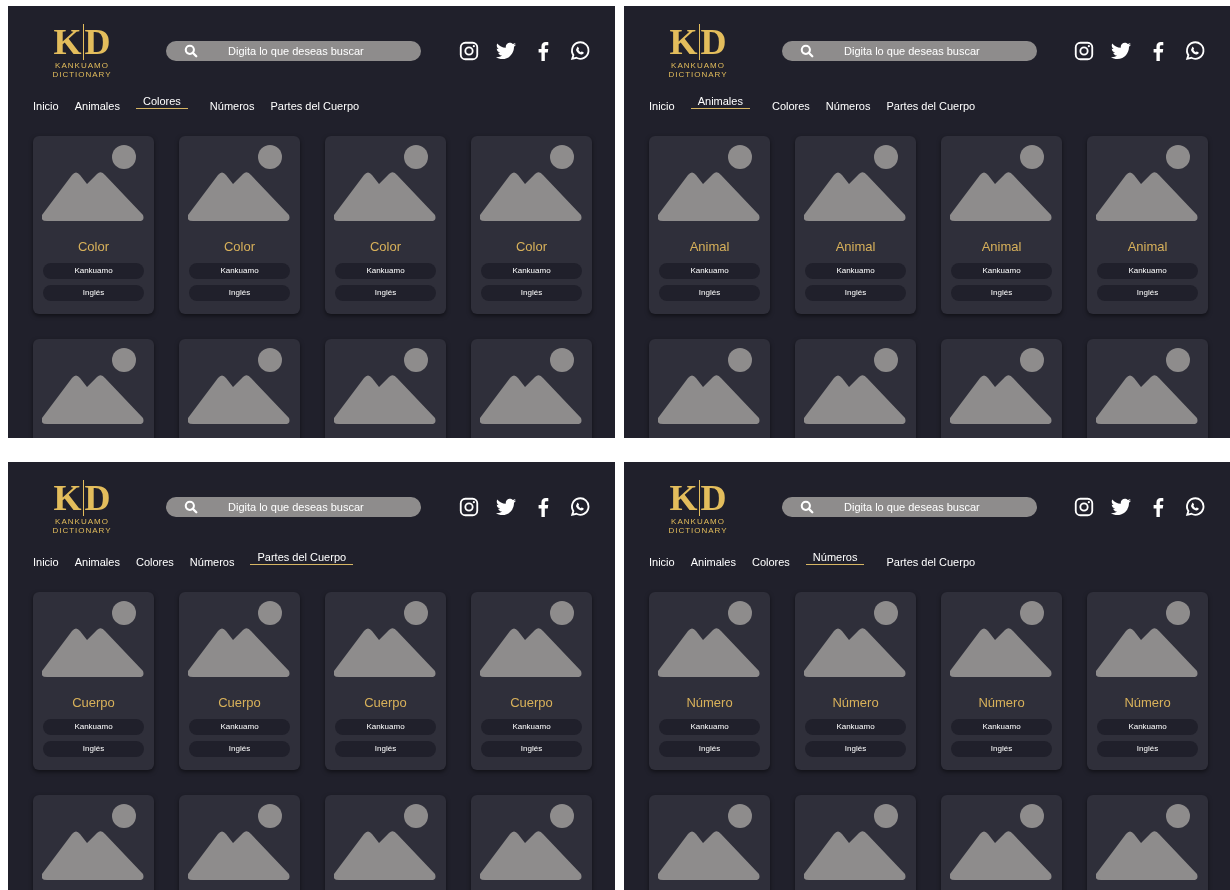  I want to click on card-title: Cuerpo, so click(93, 703).